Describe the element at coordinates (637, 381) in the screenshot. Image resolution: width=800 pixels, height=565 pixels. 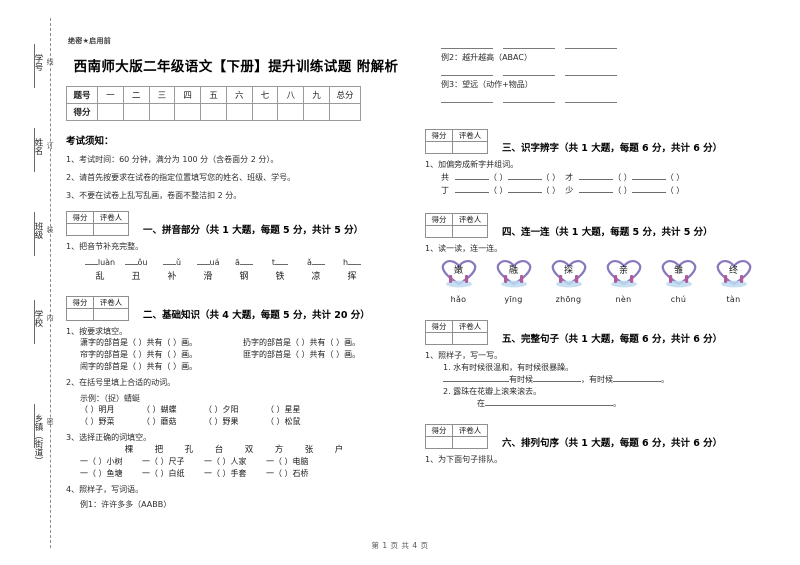
I see `sentence-blank-c` at that location.